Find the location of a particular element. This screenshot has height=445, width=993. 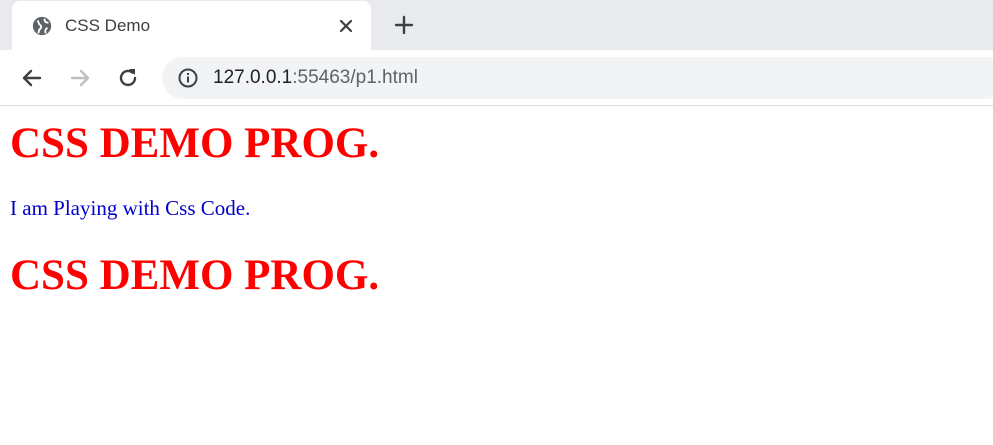

forward-arrow-icon is located at coordinates (80, 78).